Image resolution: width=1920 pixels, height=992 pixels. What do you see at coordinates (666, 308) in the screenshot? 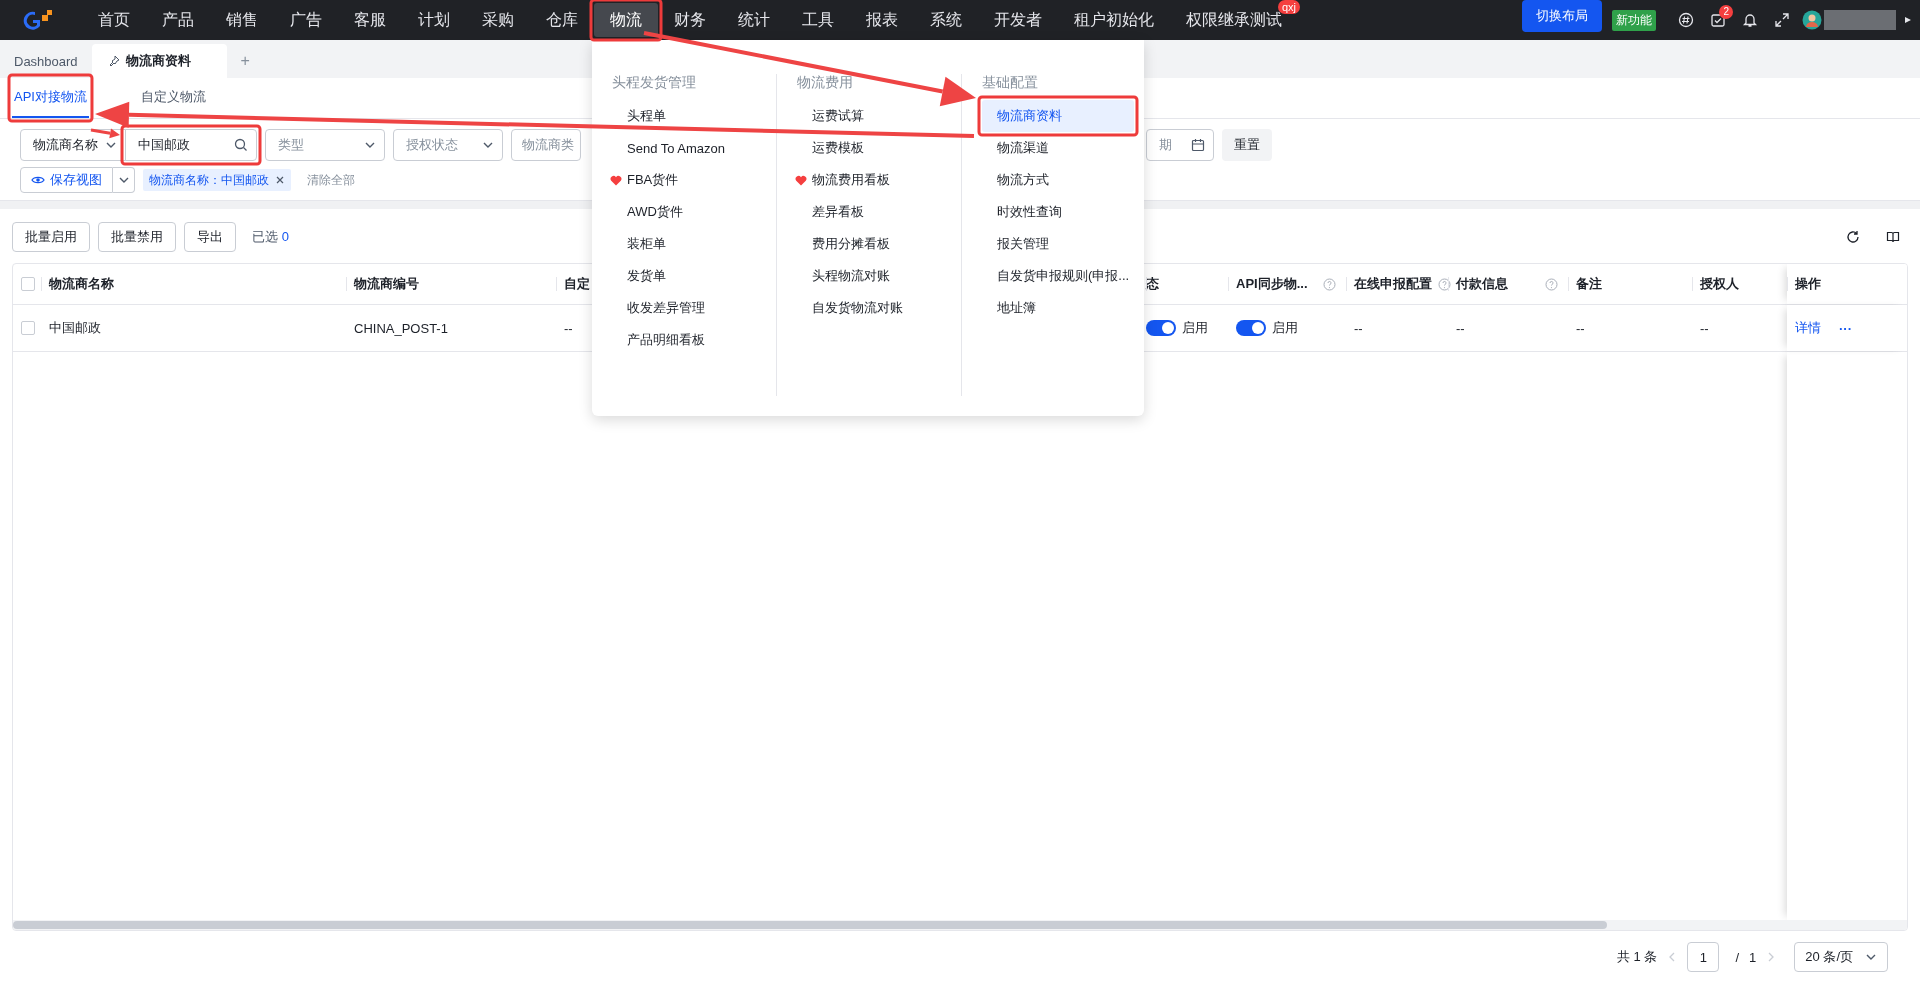
I see `menu-item: 收发差异管理` at bounding box center [666, 308].